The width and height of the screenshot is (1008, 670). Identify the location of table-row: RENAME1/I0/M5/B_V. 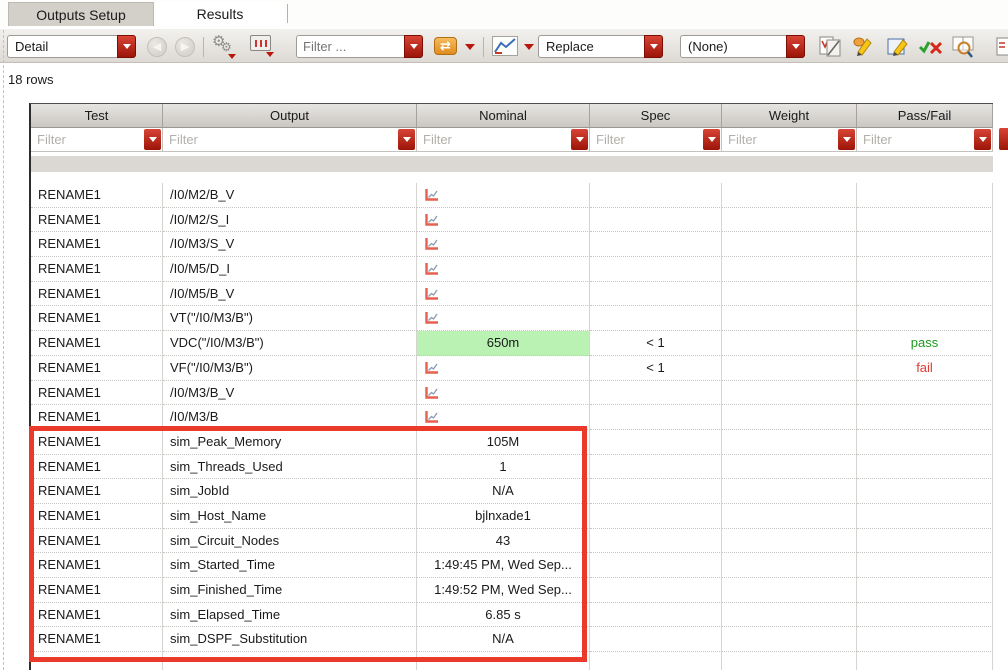
(512, 294).